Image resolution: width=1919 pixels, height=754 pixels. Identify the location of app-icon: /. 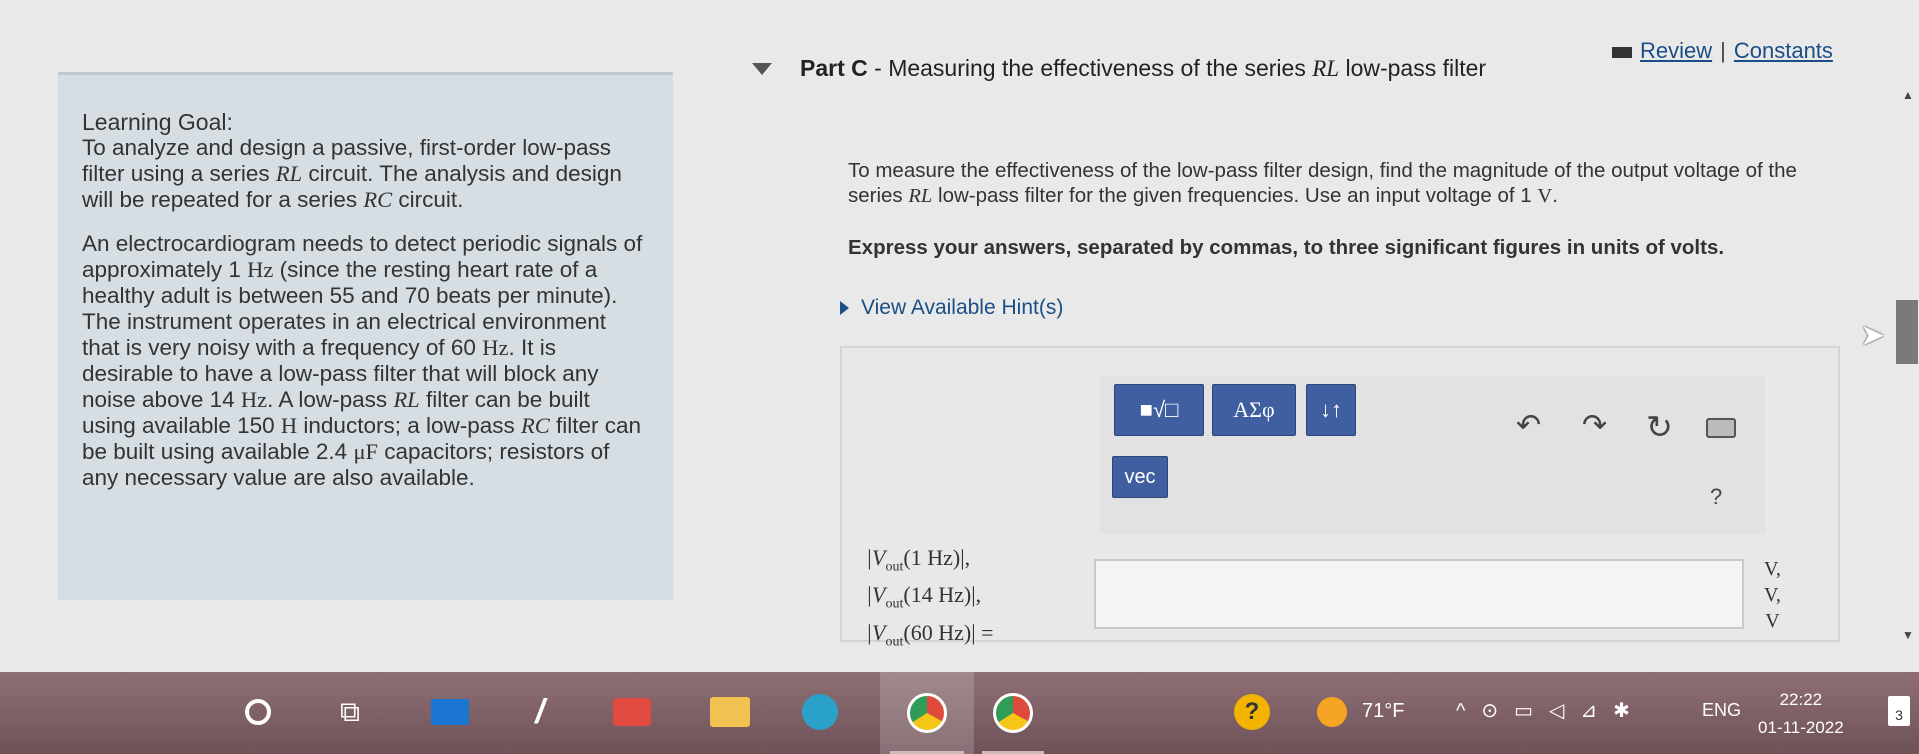
(540, 712).